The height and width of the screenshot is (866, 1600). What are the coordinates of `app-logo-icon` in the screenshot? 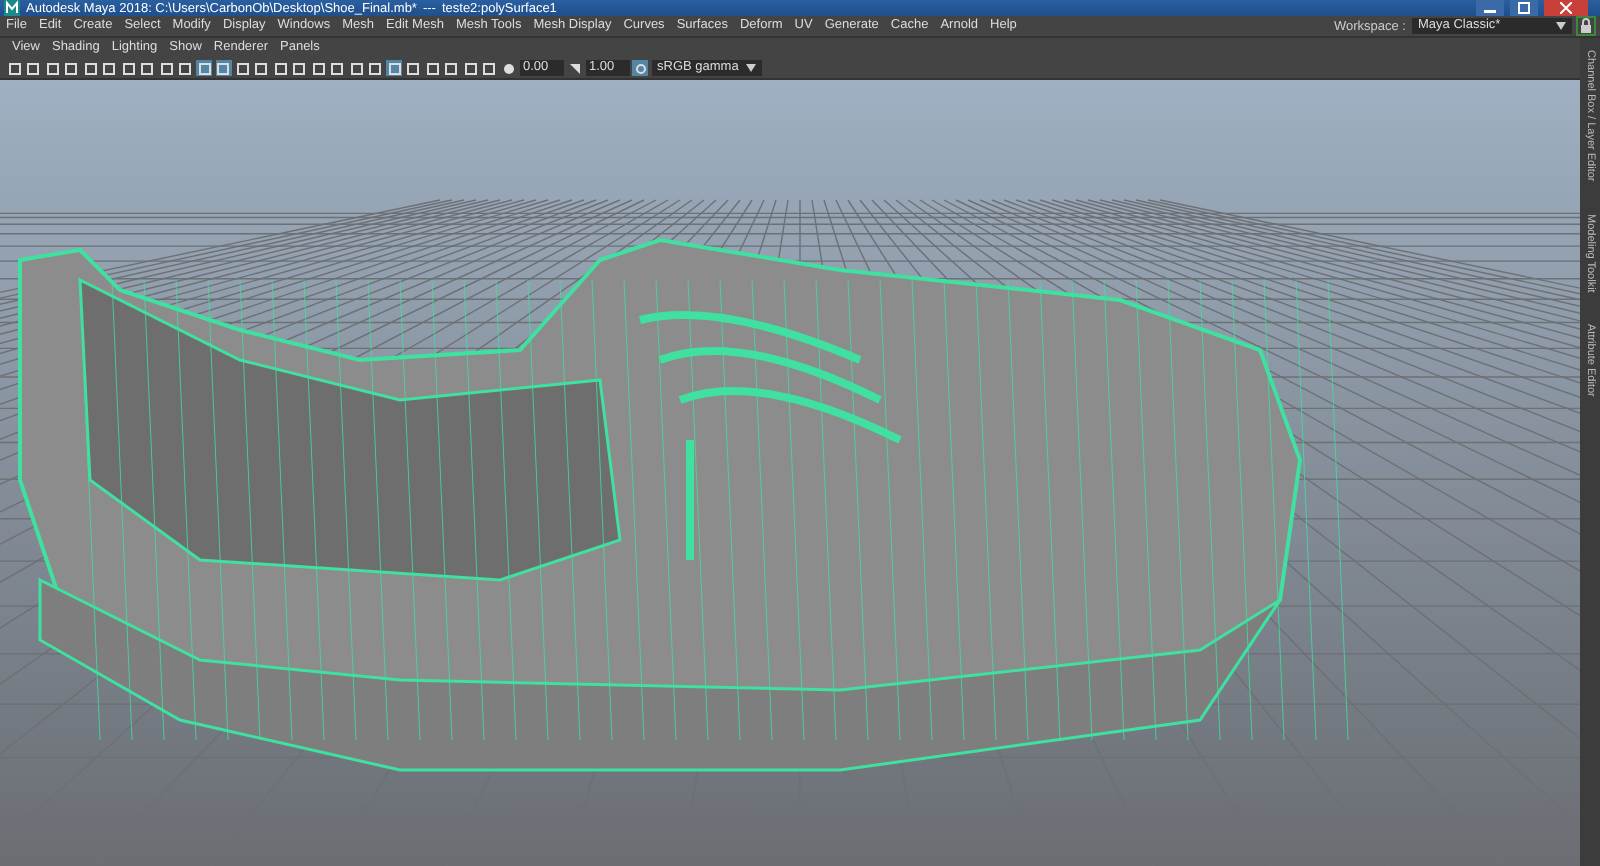 It's located at (12, 8).